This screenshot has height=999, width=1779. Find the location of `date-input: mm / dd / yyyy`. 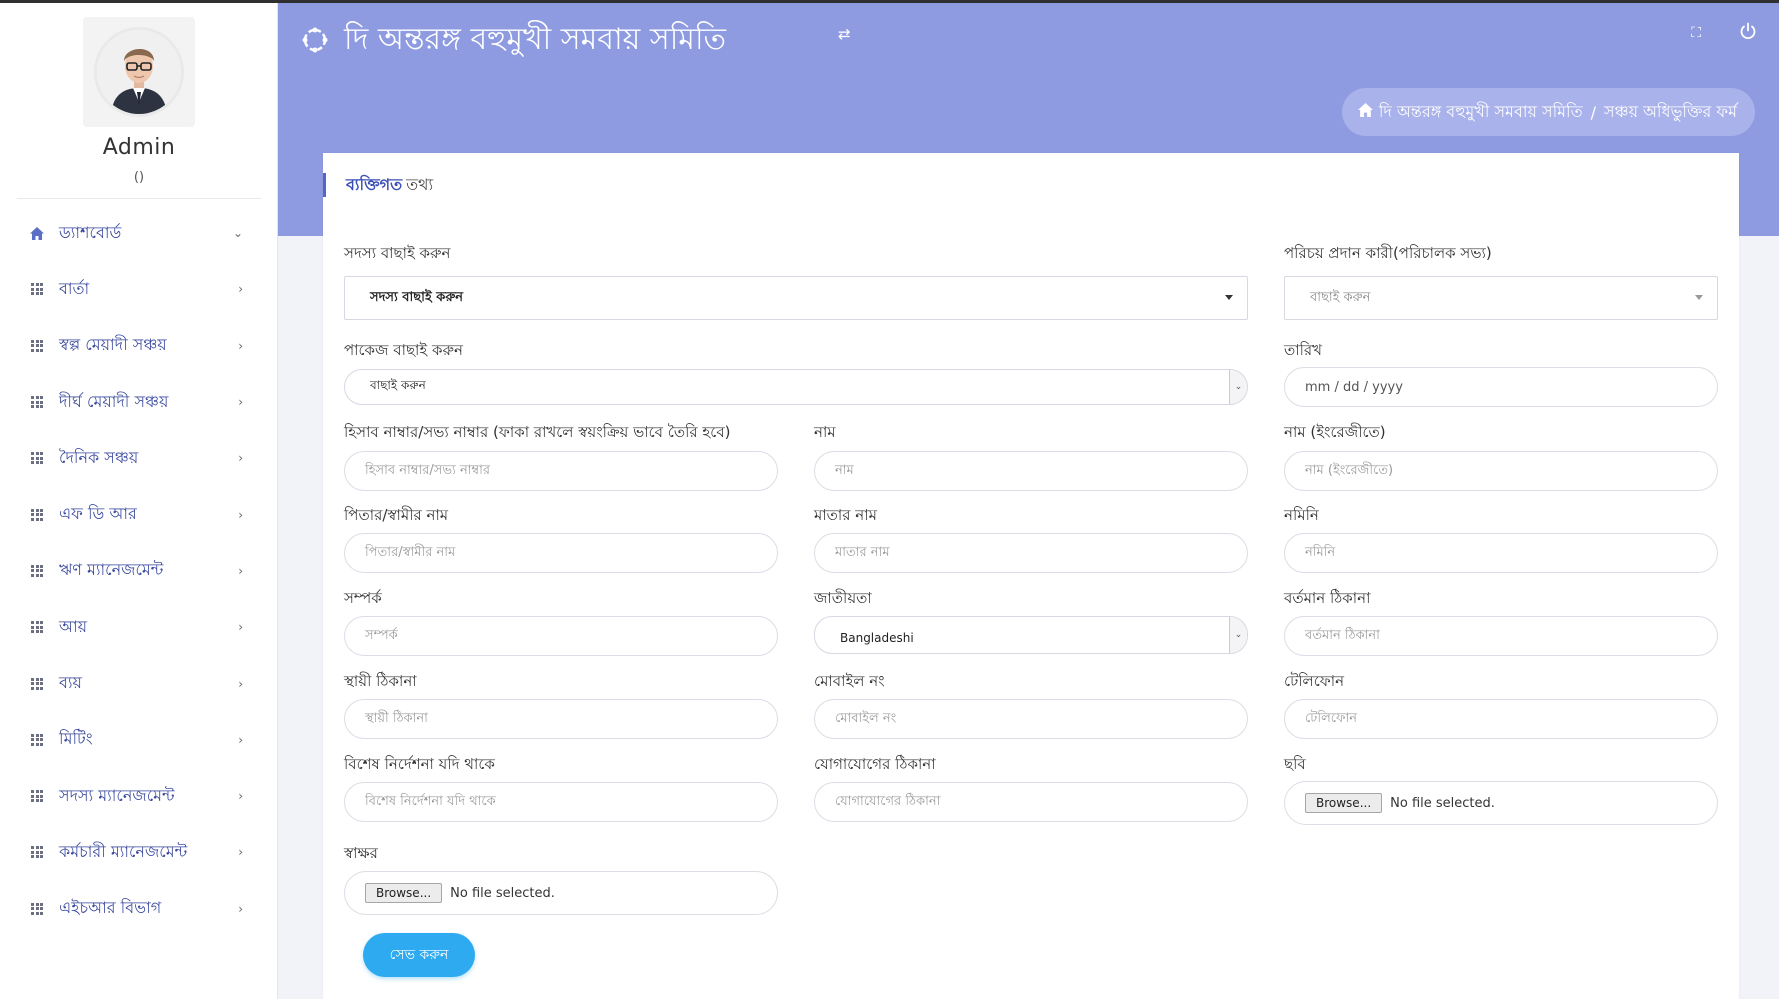

date-input: mm / dd / yyyy is located at coordinates (1501, 387).